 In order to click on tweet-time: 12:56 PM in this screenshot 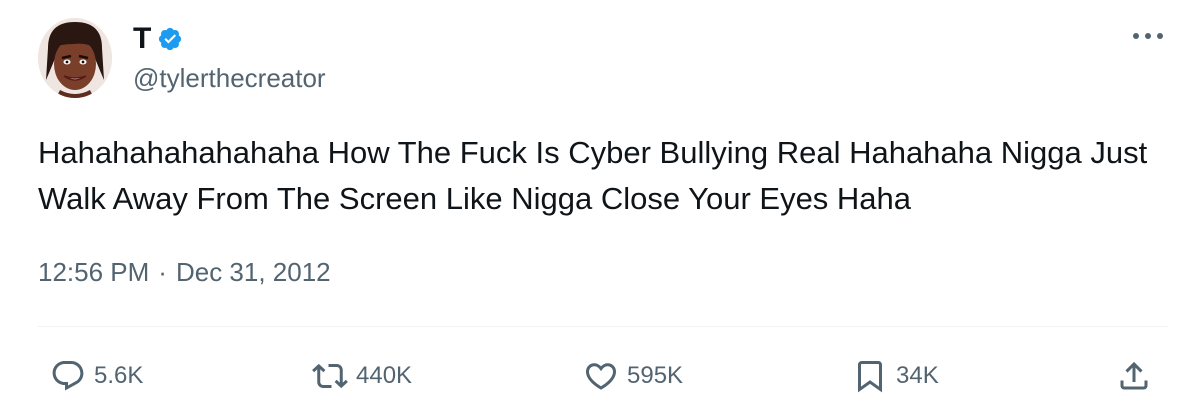, I will do `click(93, 272)`.